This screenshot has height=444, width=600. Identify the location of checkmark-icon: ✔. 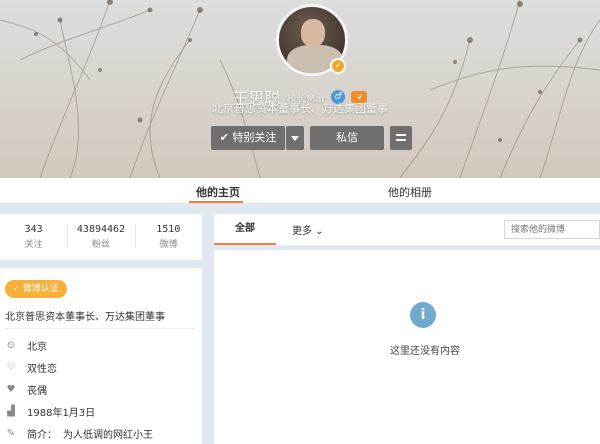
(224, 137).